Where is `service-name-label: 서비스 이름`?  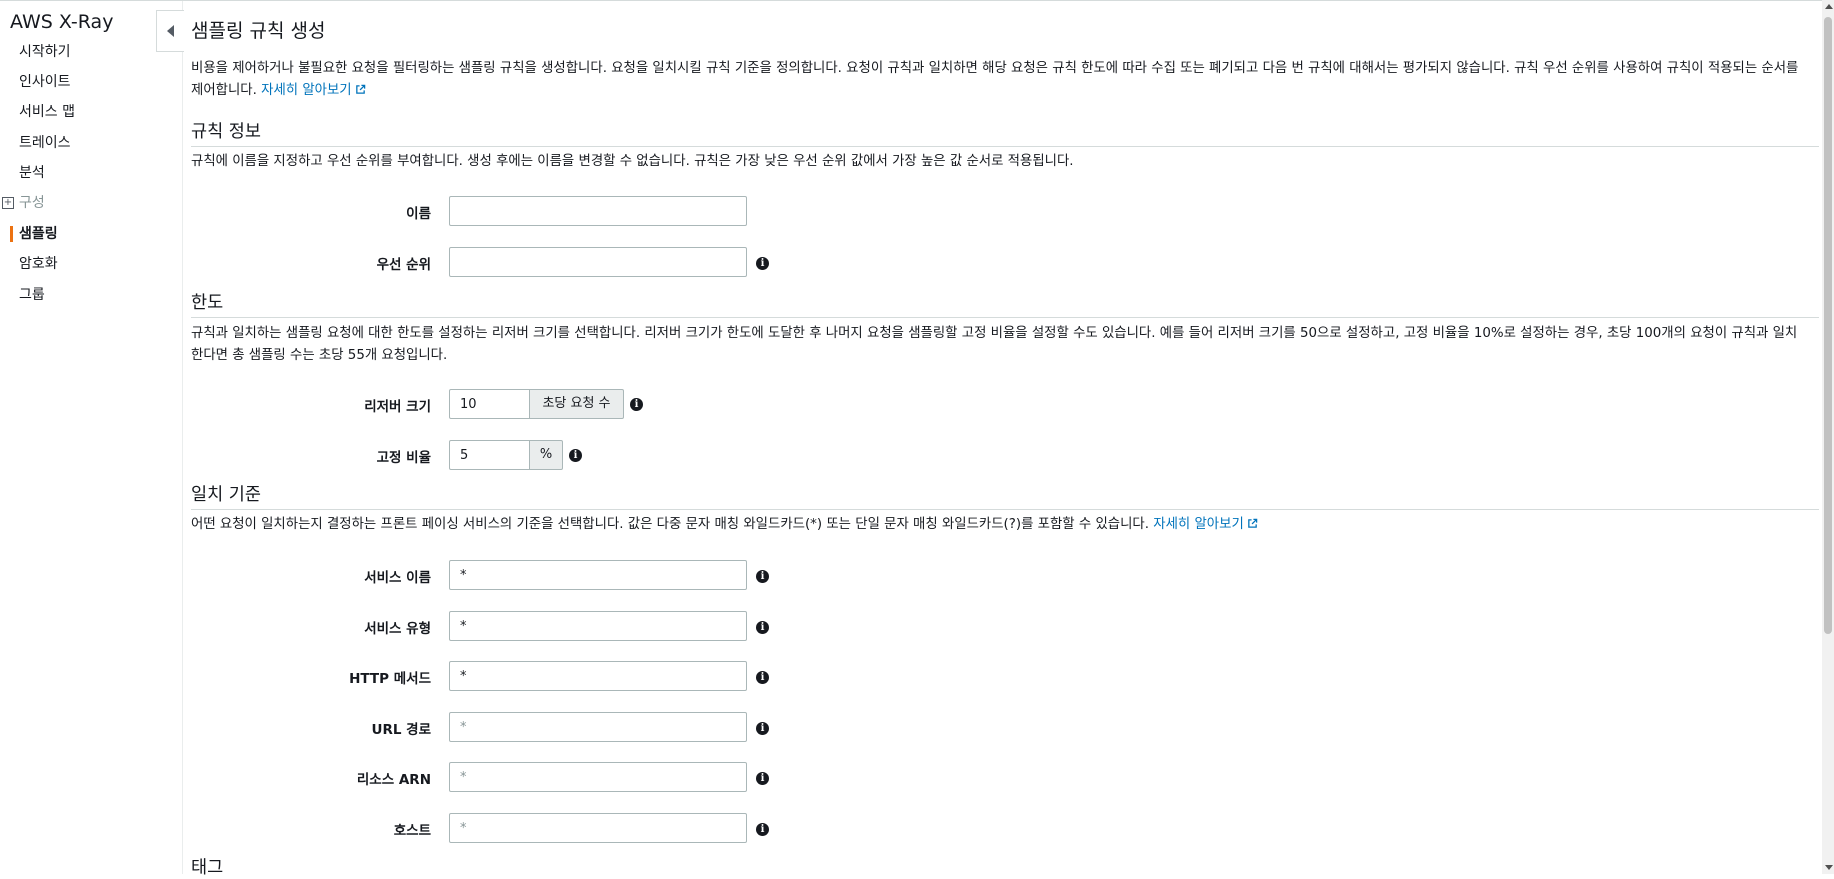 service-name-label: 서비스 이름 is located at coordinates (397, 578).